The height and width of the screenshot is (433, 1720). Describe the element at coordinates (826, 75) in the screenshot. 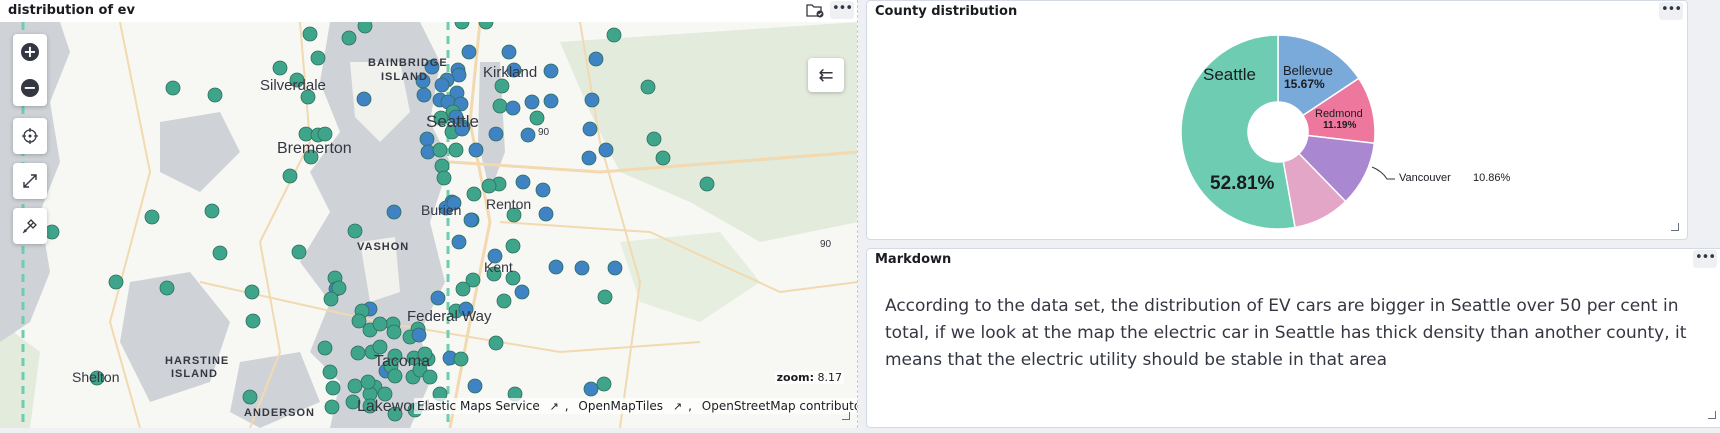

I see `layers-panel-button: ⇇` at that location.